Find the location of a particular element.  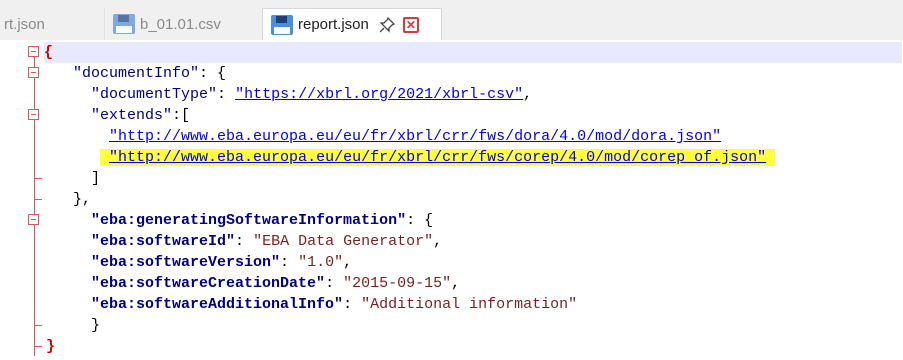

code-line: "documentInfo": { is located at coordinates (150, 73).